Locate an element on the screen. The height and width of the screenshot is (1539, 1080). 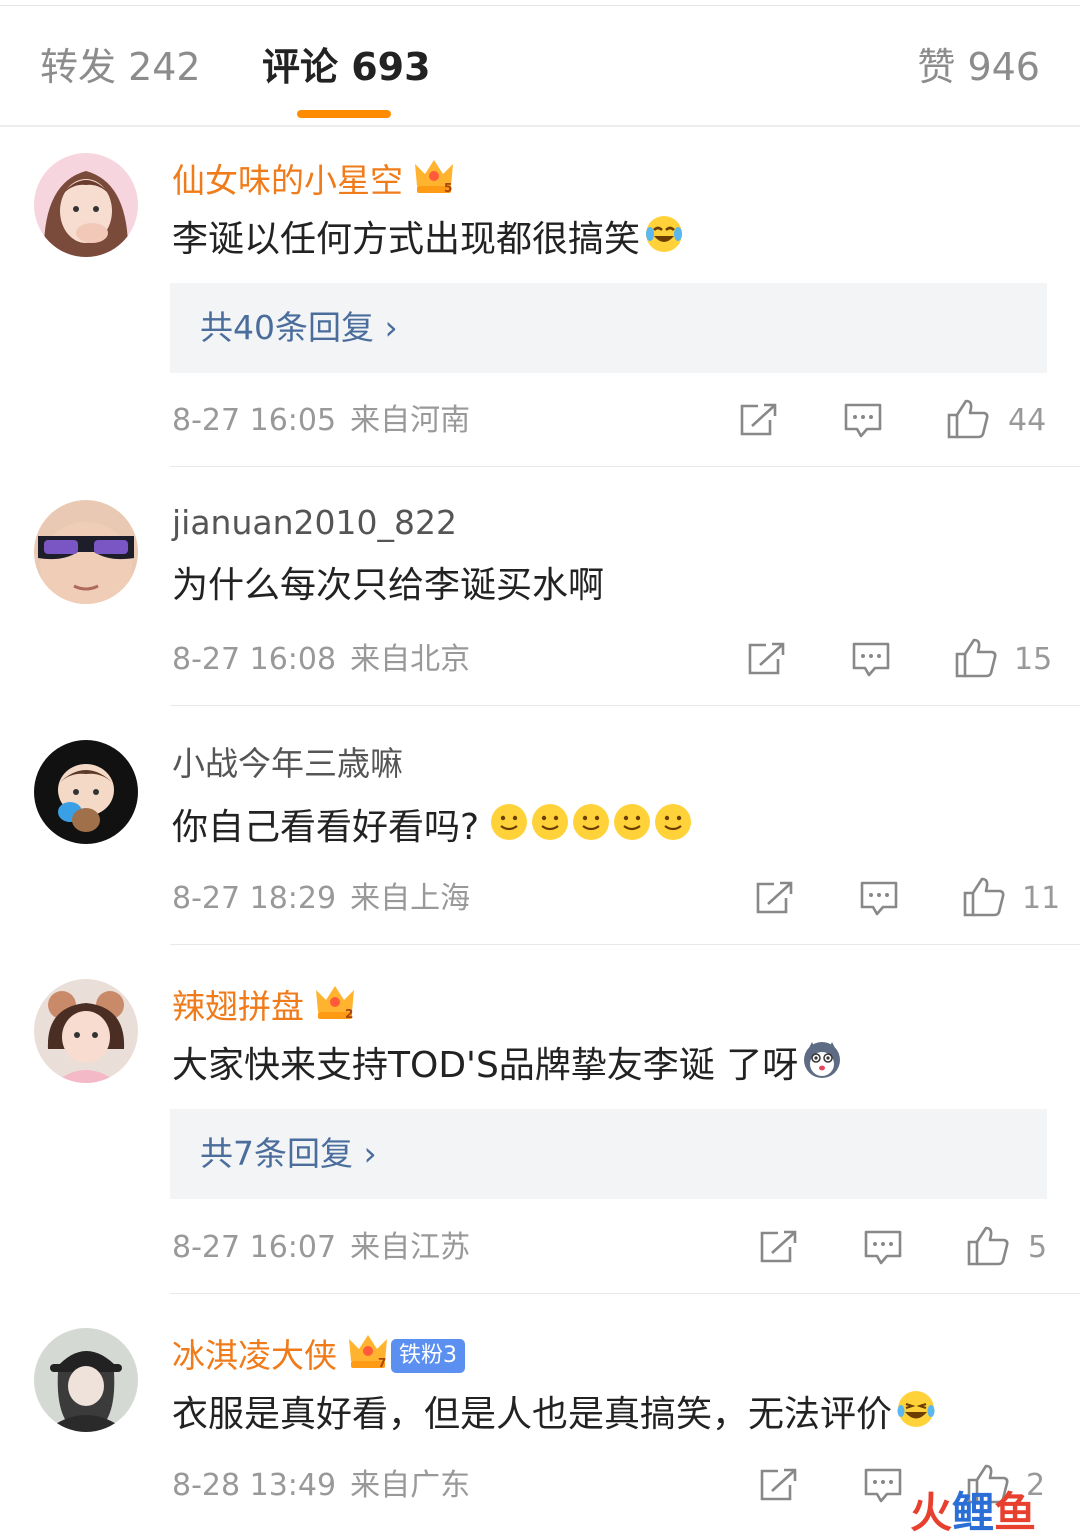
tab-comments: 评论 693 is located at coordinates (346, 67).